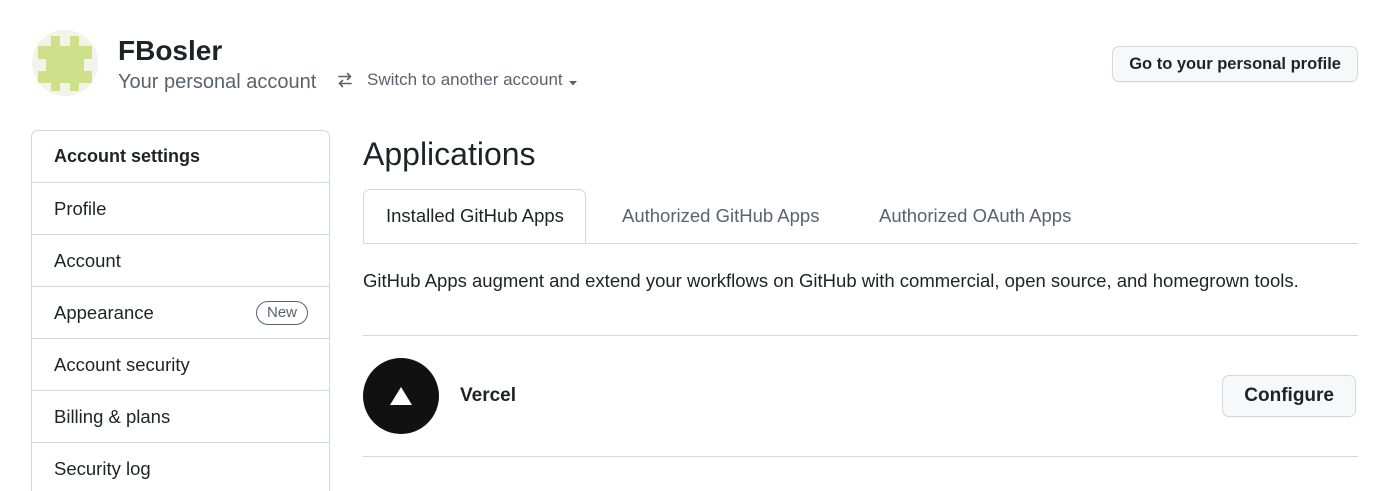  Describe the element at coordinates (281, 312) in the screenshot. I see `new-badge: New` at that location.